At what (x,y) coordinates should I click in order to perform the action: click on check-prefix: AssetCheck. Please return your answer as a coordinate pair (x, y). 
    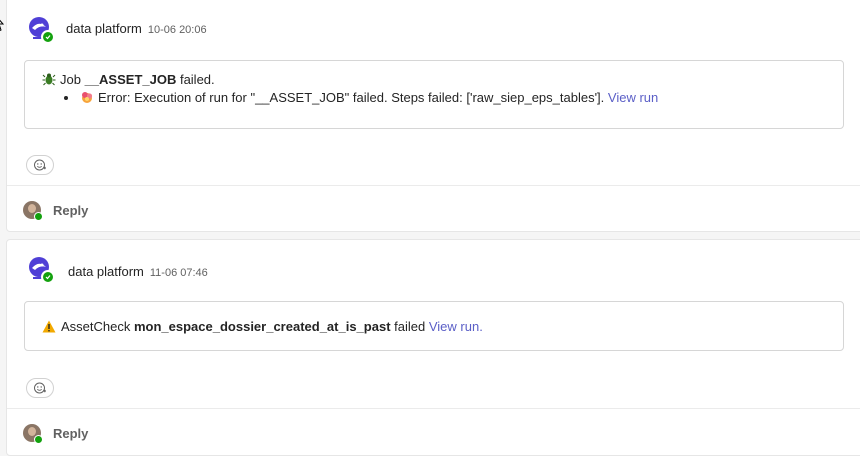
    Looking at the image, I should click on (97, 326).